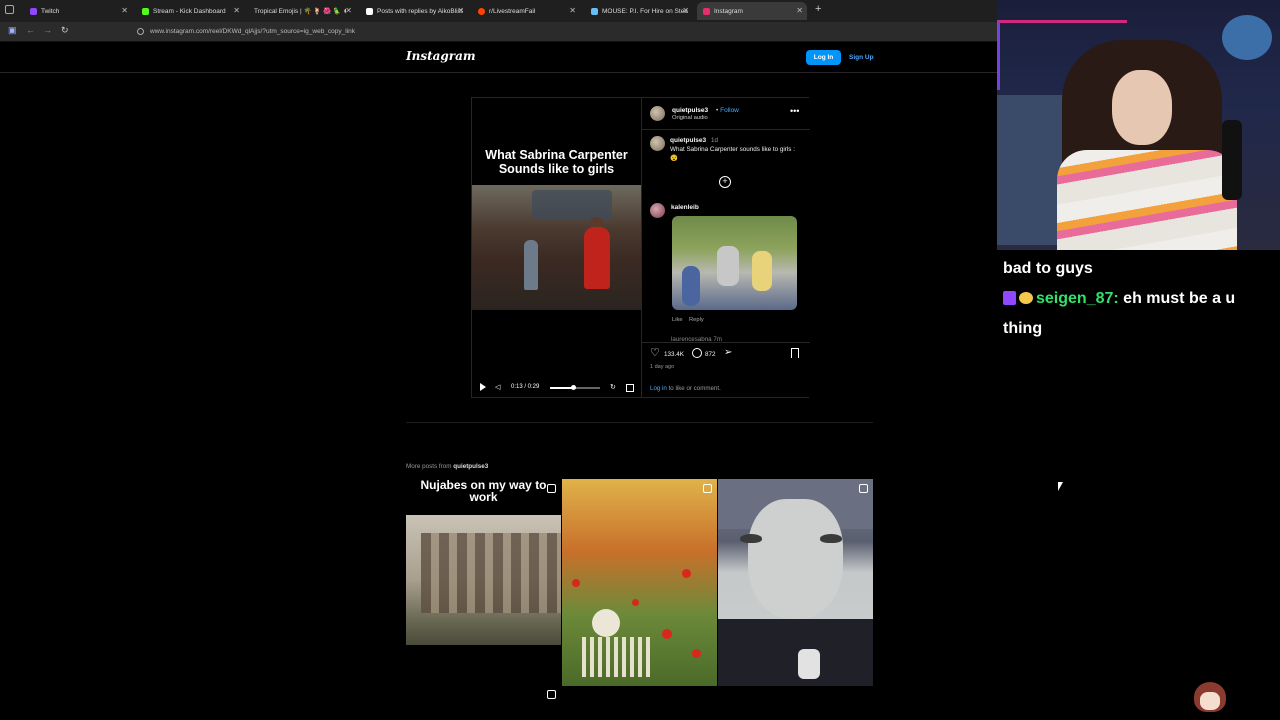 The image size is (1280, 720). I want to click on tab-steam: MOUSE: P.I. For Hire on Steam ✕, so click(639, 11).